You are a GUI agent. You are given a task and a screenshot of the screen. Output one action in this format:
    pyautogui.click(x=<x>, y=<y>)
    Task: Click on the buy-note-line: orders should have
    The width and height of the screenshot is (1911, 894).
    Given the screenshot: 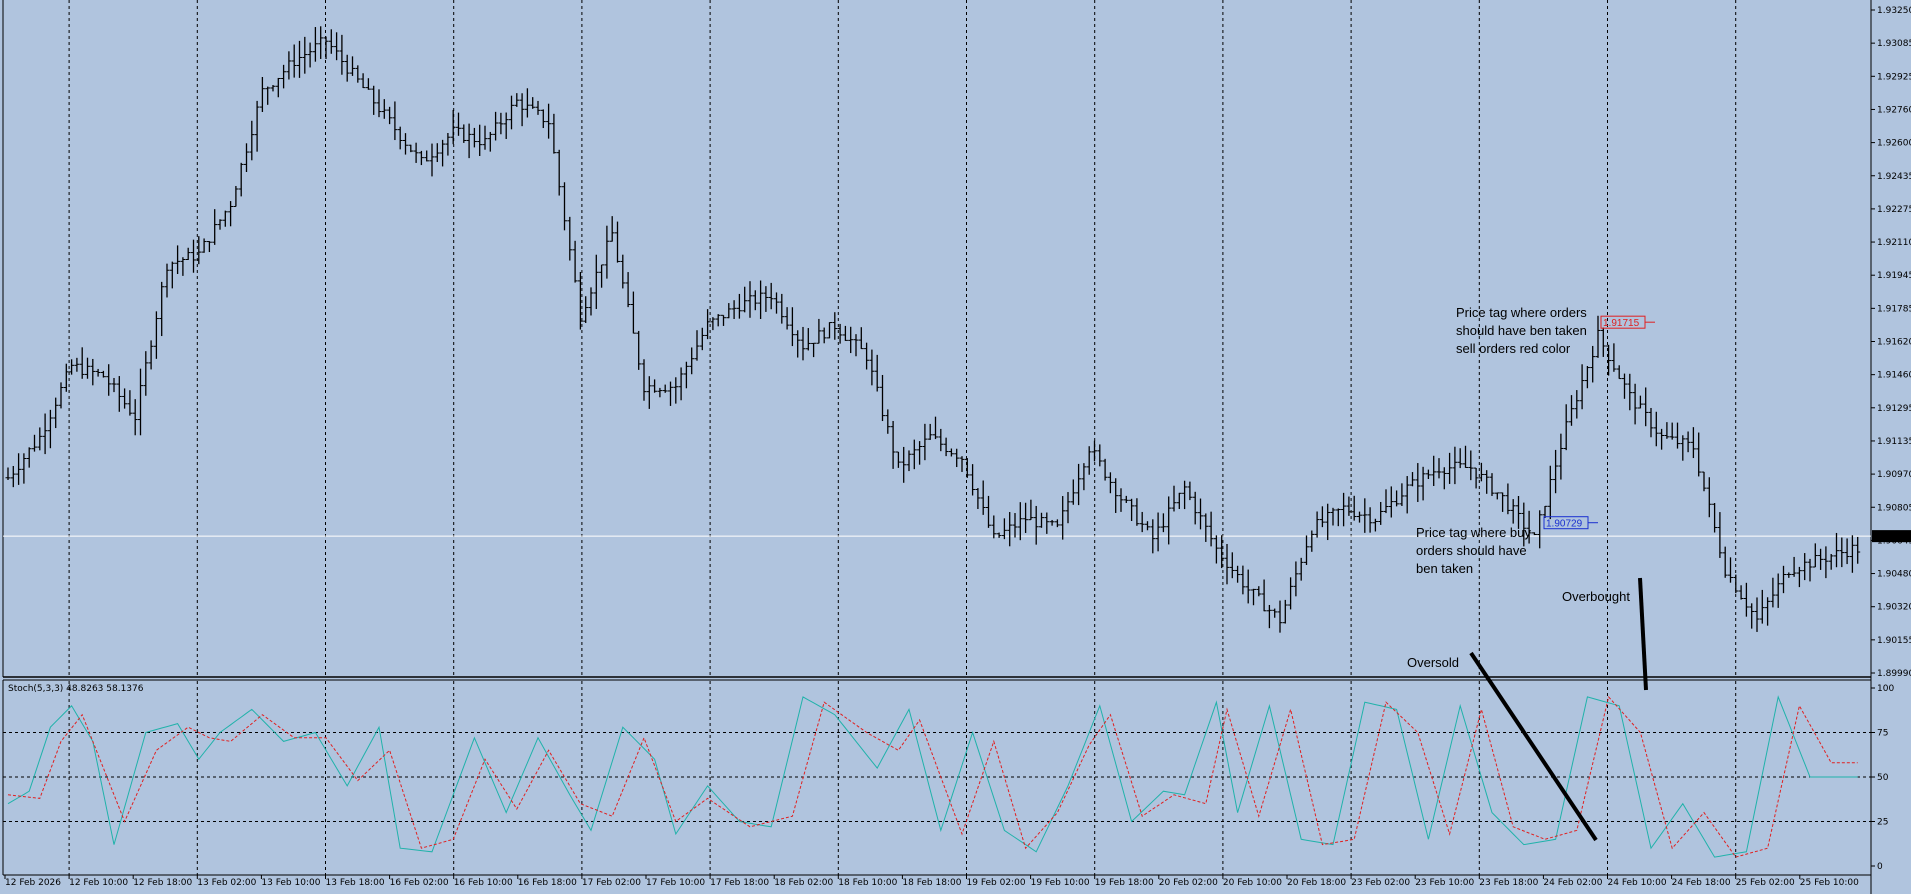 What is the action you would take?
    pyautogui.click(x=1471, y=550)
    